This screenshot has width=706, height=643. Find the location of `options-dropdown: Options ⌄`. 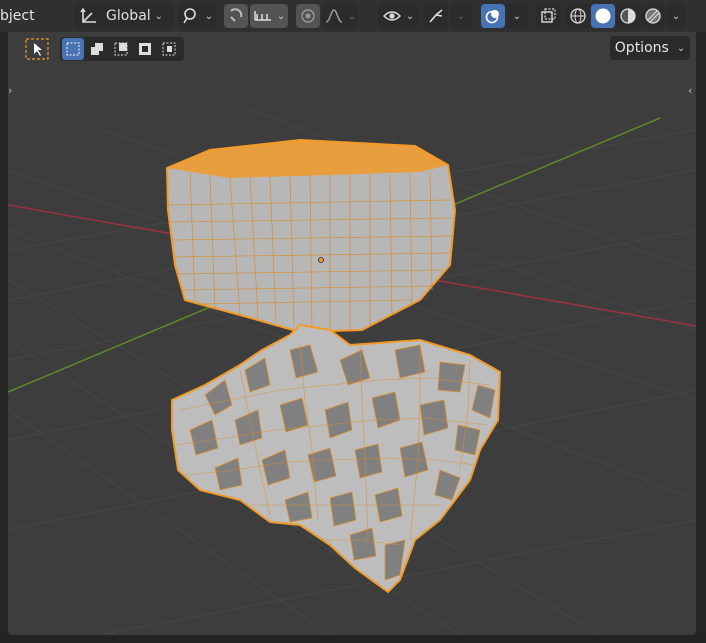

options-dropdown: Options ⌄ is located at coordinates (650, 48).